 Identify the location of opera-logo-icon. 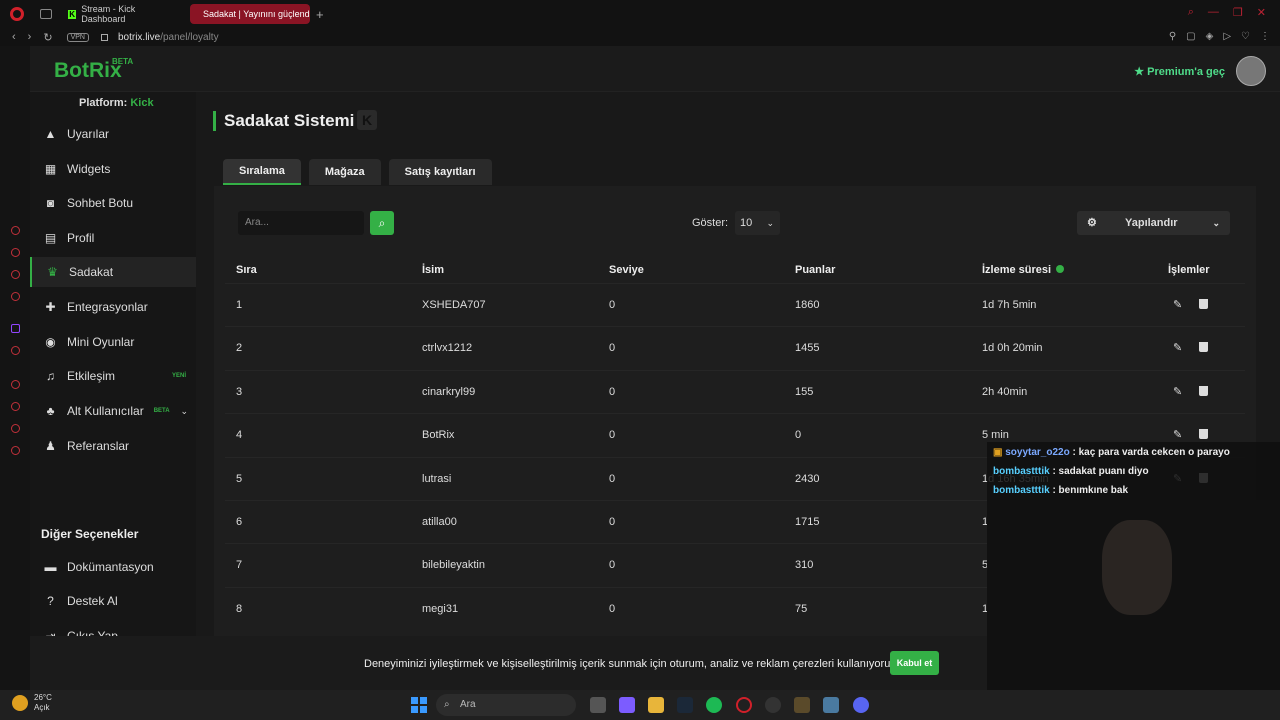
(17, 14).